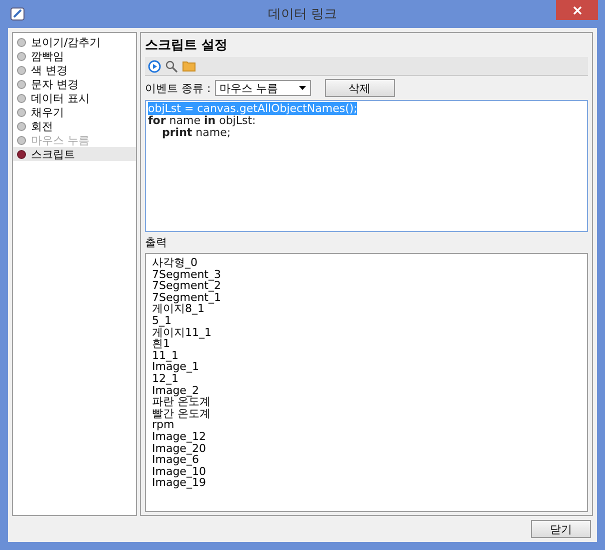 The height and width of the screenshot is (550, 605). I want to click on folder-icon, so click(189, 66).